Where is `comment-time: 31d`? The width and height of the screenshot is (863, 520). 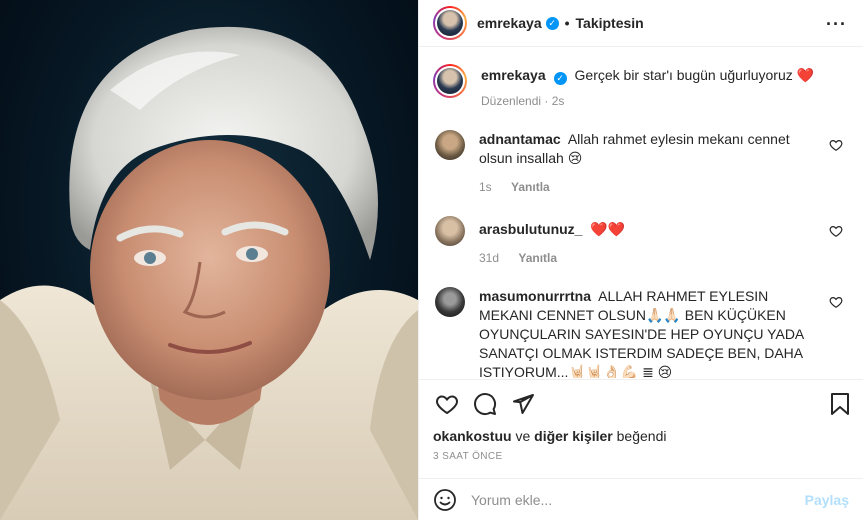
comment-time: 31d is located at coordinates (489, 258).